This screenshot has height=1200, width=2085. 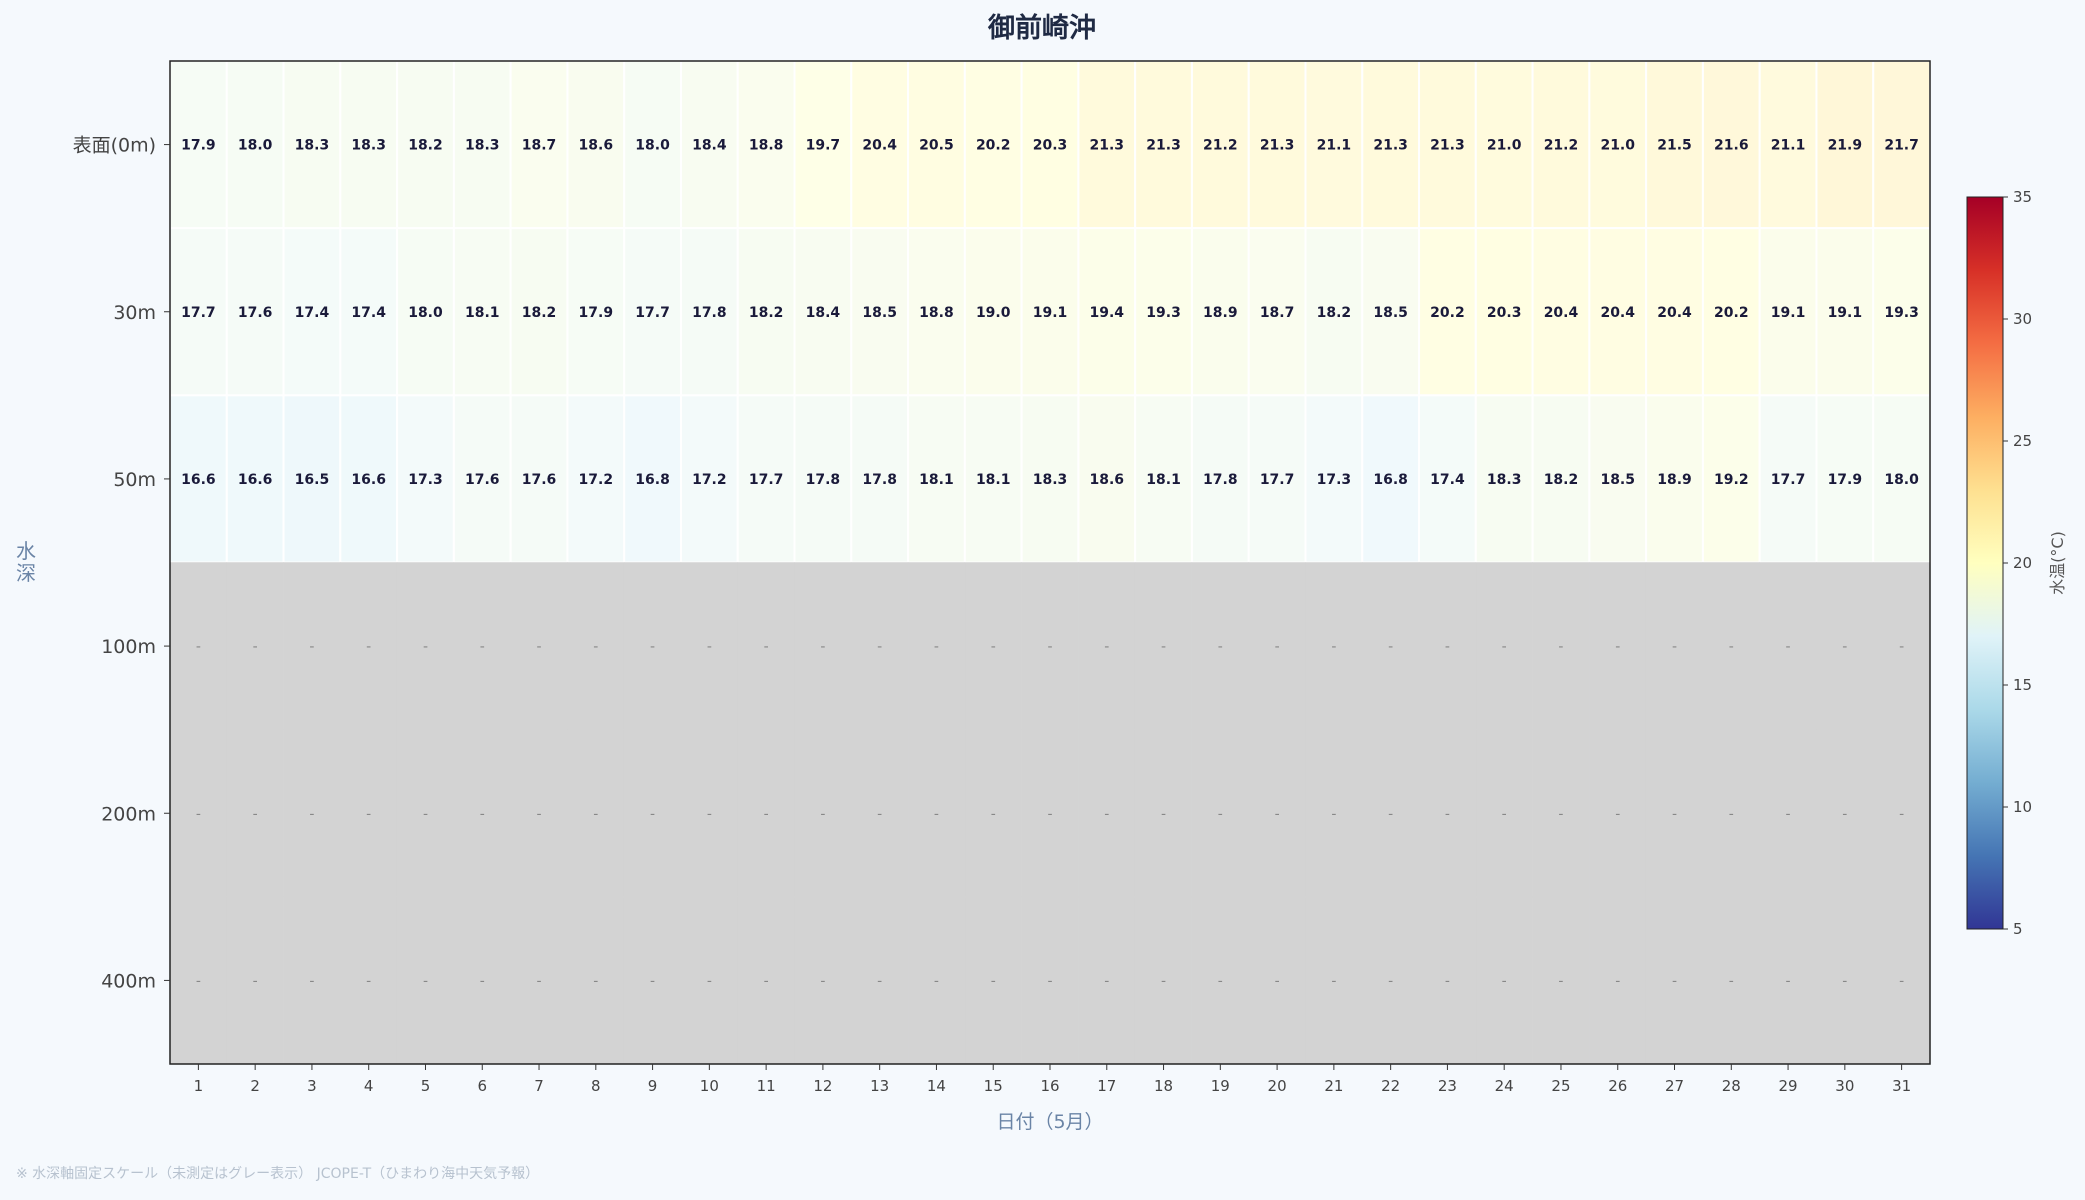 What do you see at coordinates (1845, 146) in the screenshot?
I see `cell-value-label: 21.9` at bounding box center [1845, 146].